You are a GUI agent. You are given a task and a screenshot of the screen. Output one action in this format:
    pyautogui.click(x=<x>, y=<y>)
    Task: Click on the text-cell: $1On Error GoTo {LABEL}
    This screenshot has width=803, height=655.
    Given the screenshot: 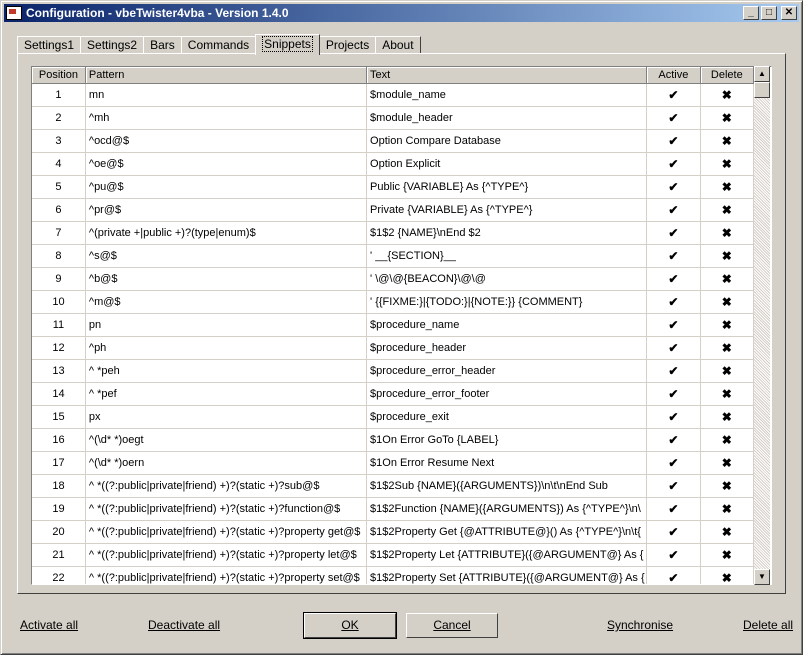 What is the action you would take?
    pyautogui.click(x=507, y=440)
    